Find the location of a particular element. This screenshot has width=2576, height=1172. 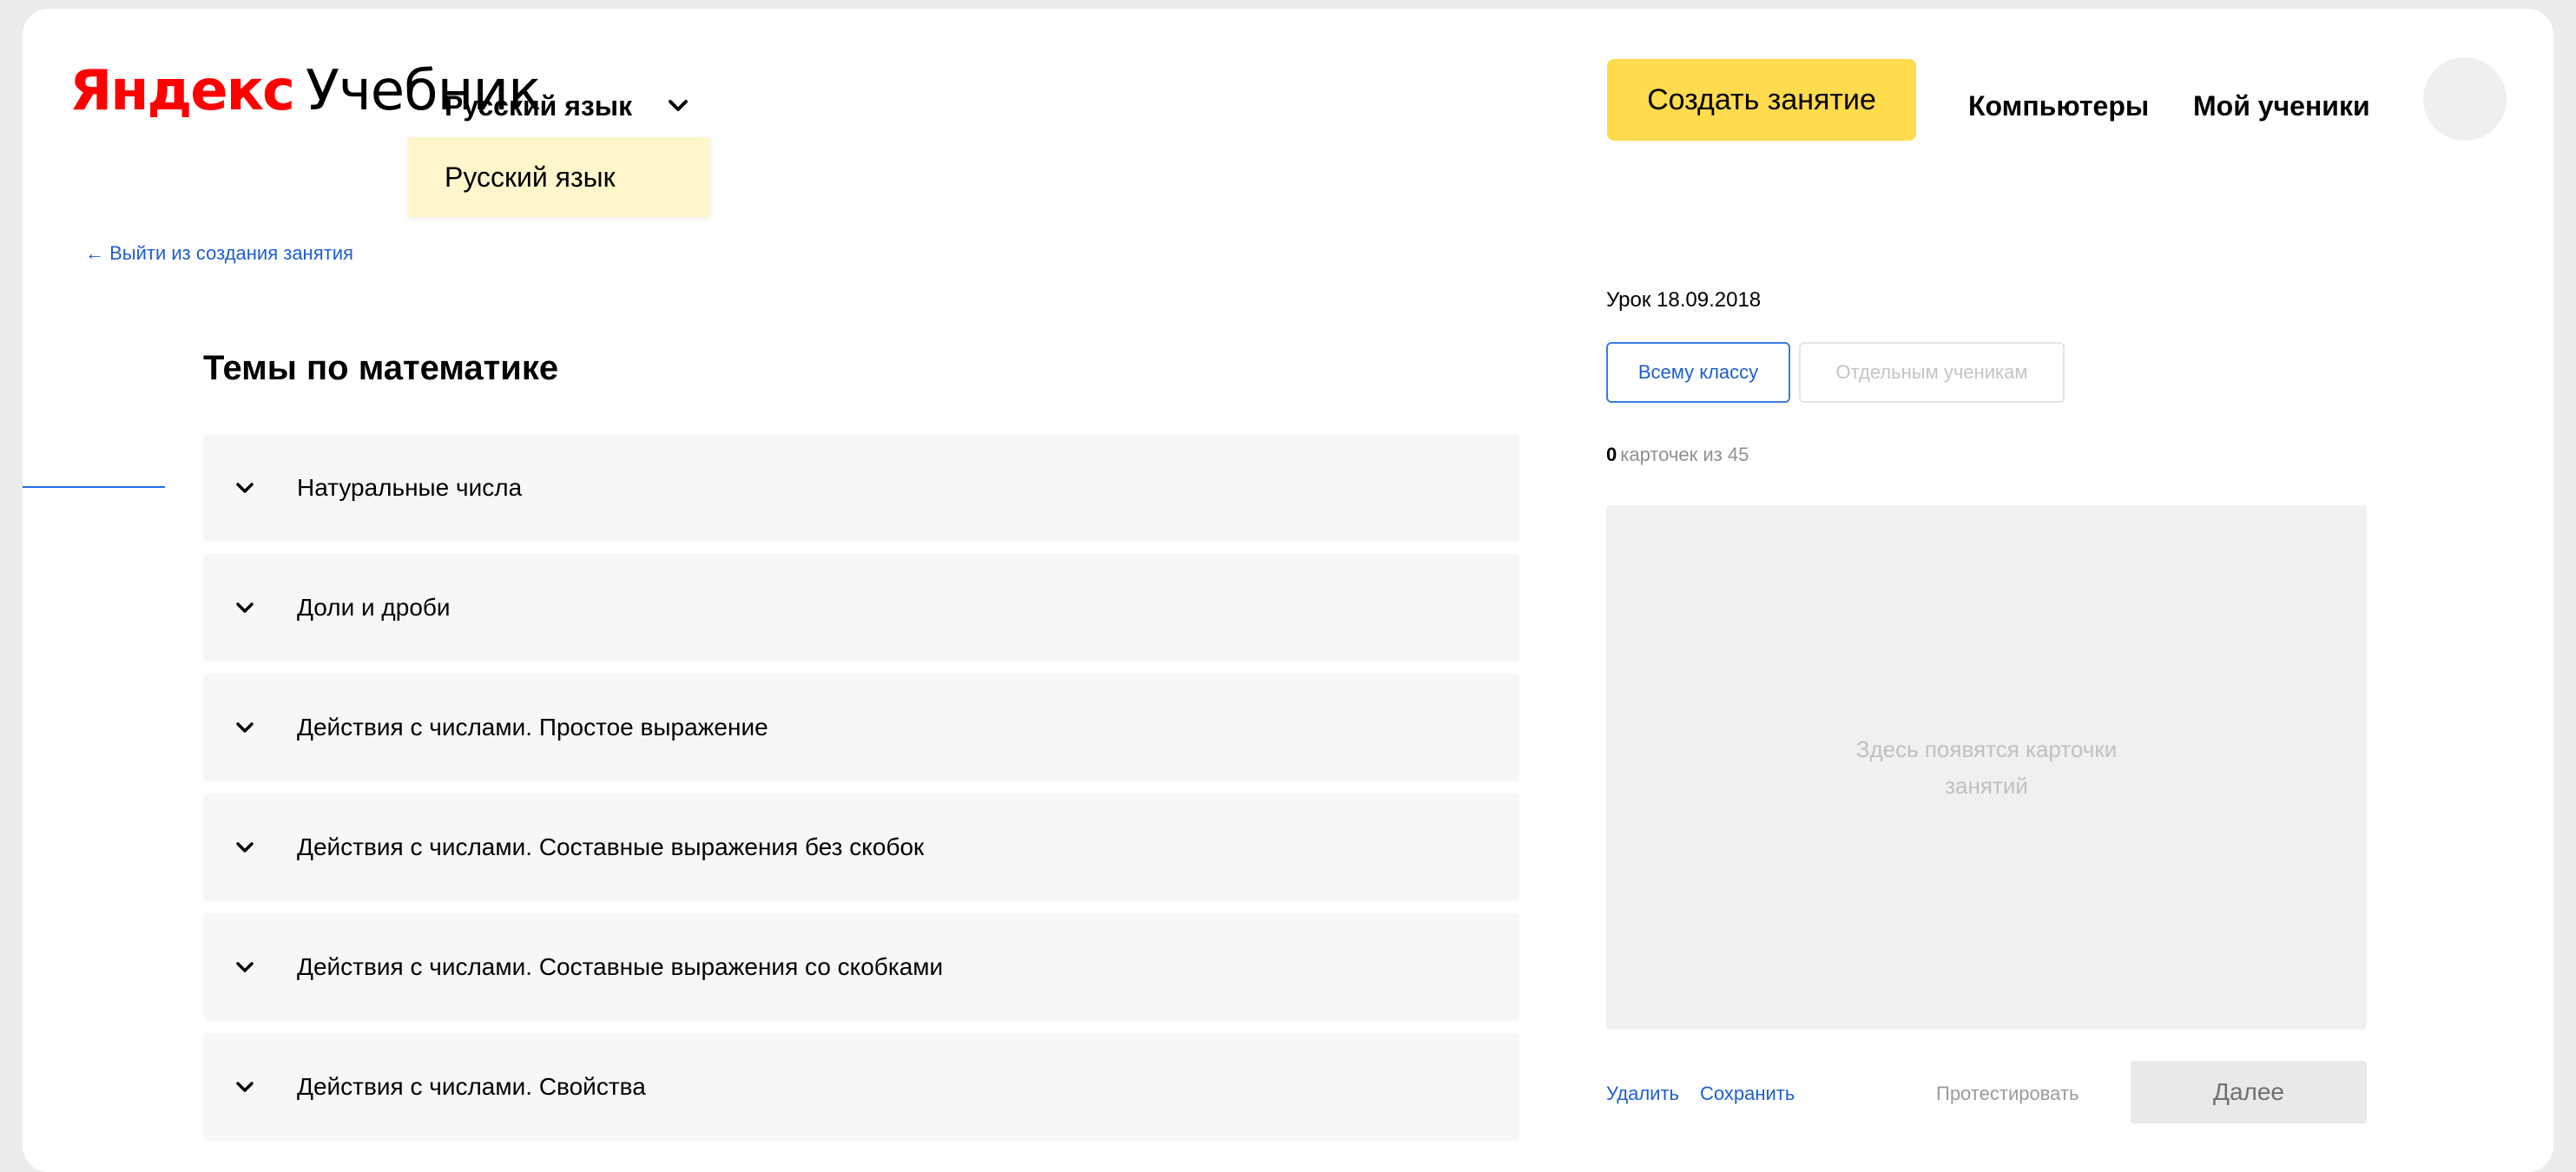

nav-my-students: Мой ученики is located at coordinates (2281, 106).